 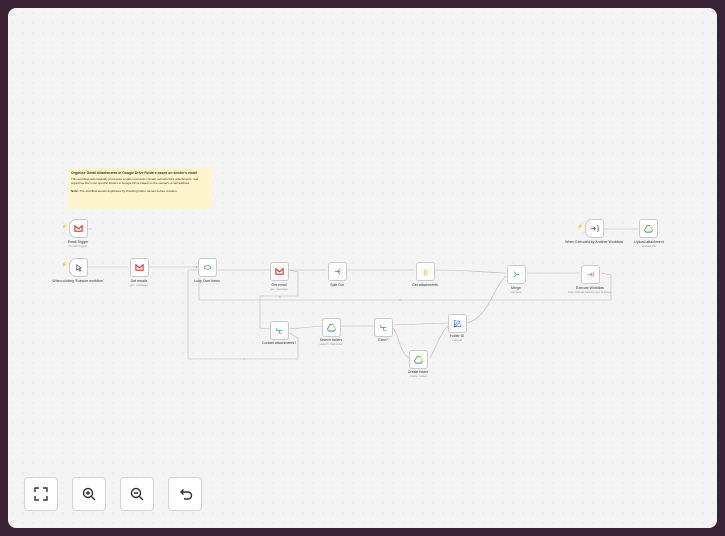 I want to click on node-exist, so click(x=383, y=327).